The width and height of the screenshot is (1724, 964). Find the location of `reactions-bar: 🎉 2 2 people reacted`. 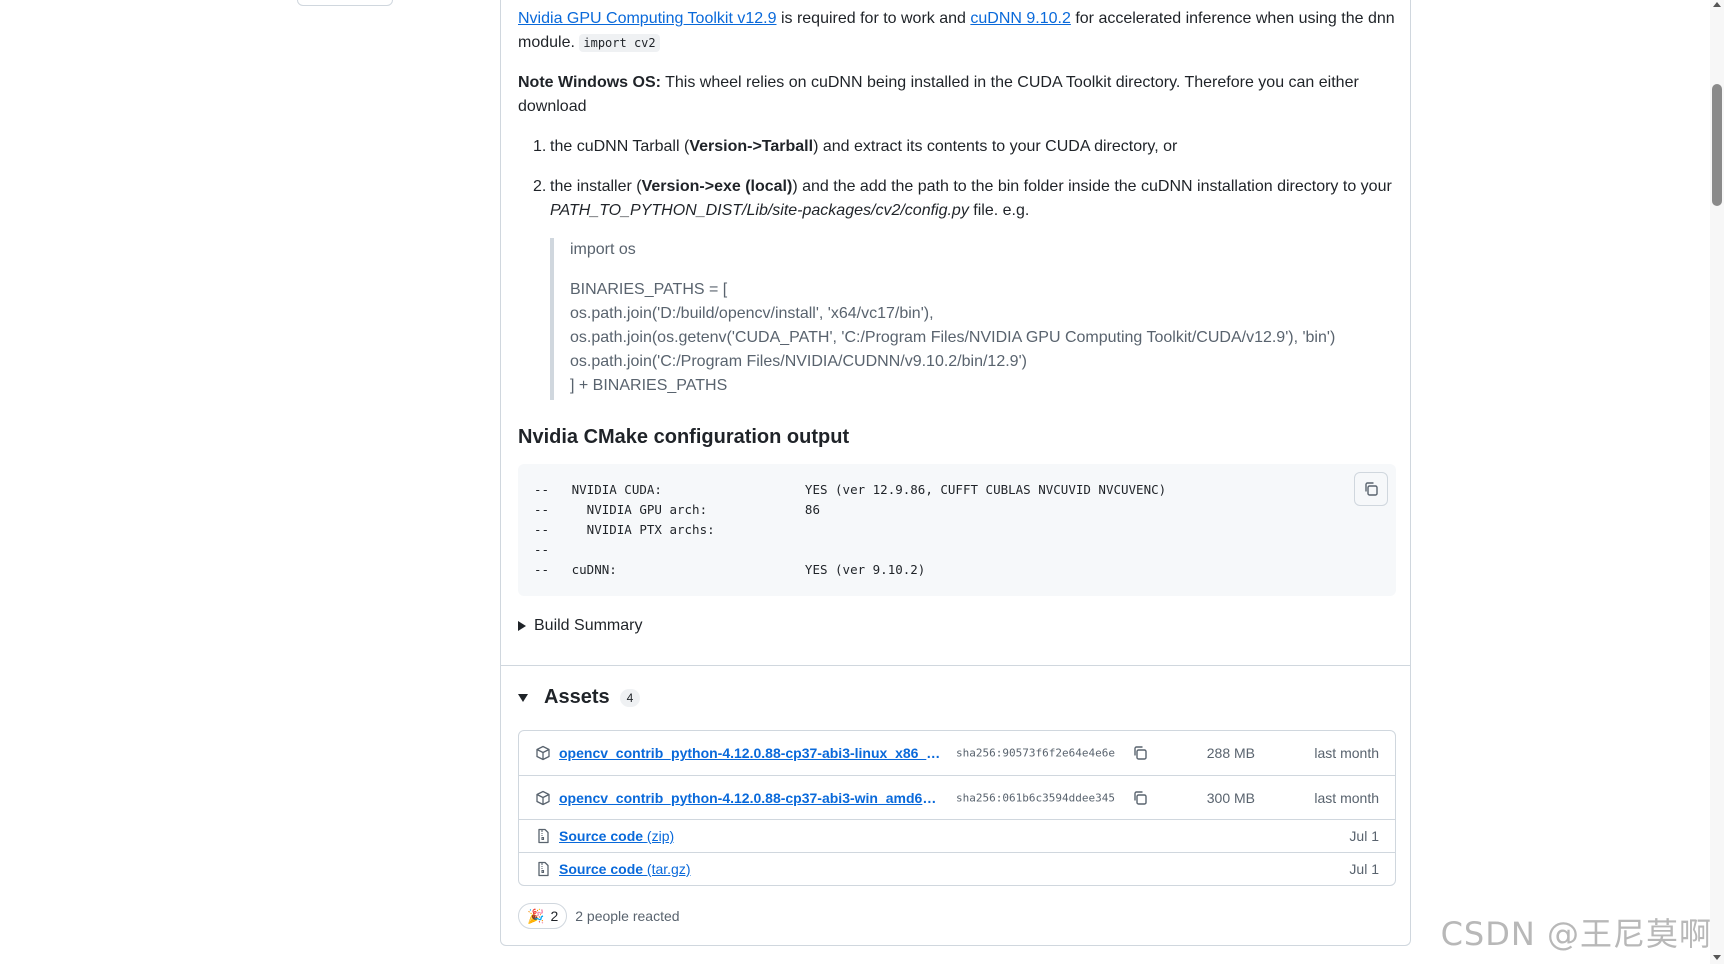

reactions-bar: 🎉 2 2 people reacted is located at coordinates (599, 916).